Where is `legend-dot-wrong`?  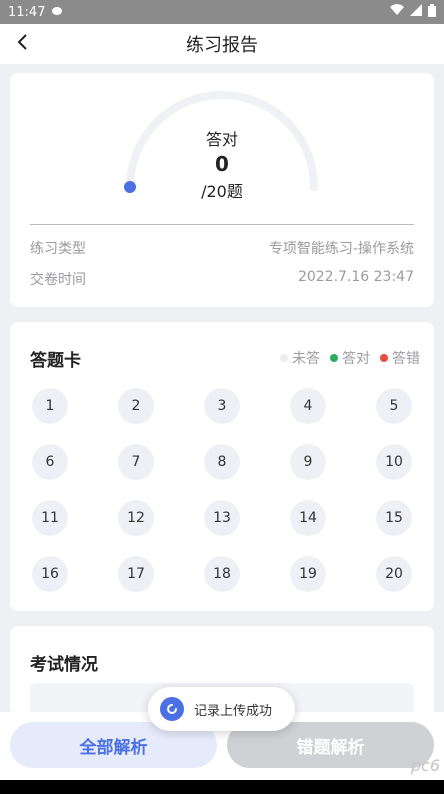
legend-dot-wrong is located at coordinates (384, 358).